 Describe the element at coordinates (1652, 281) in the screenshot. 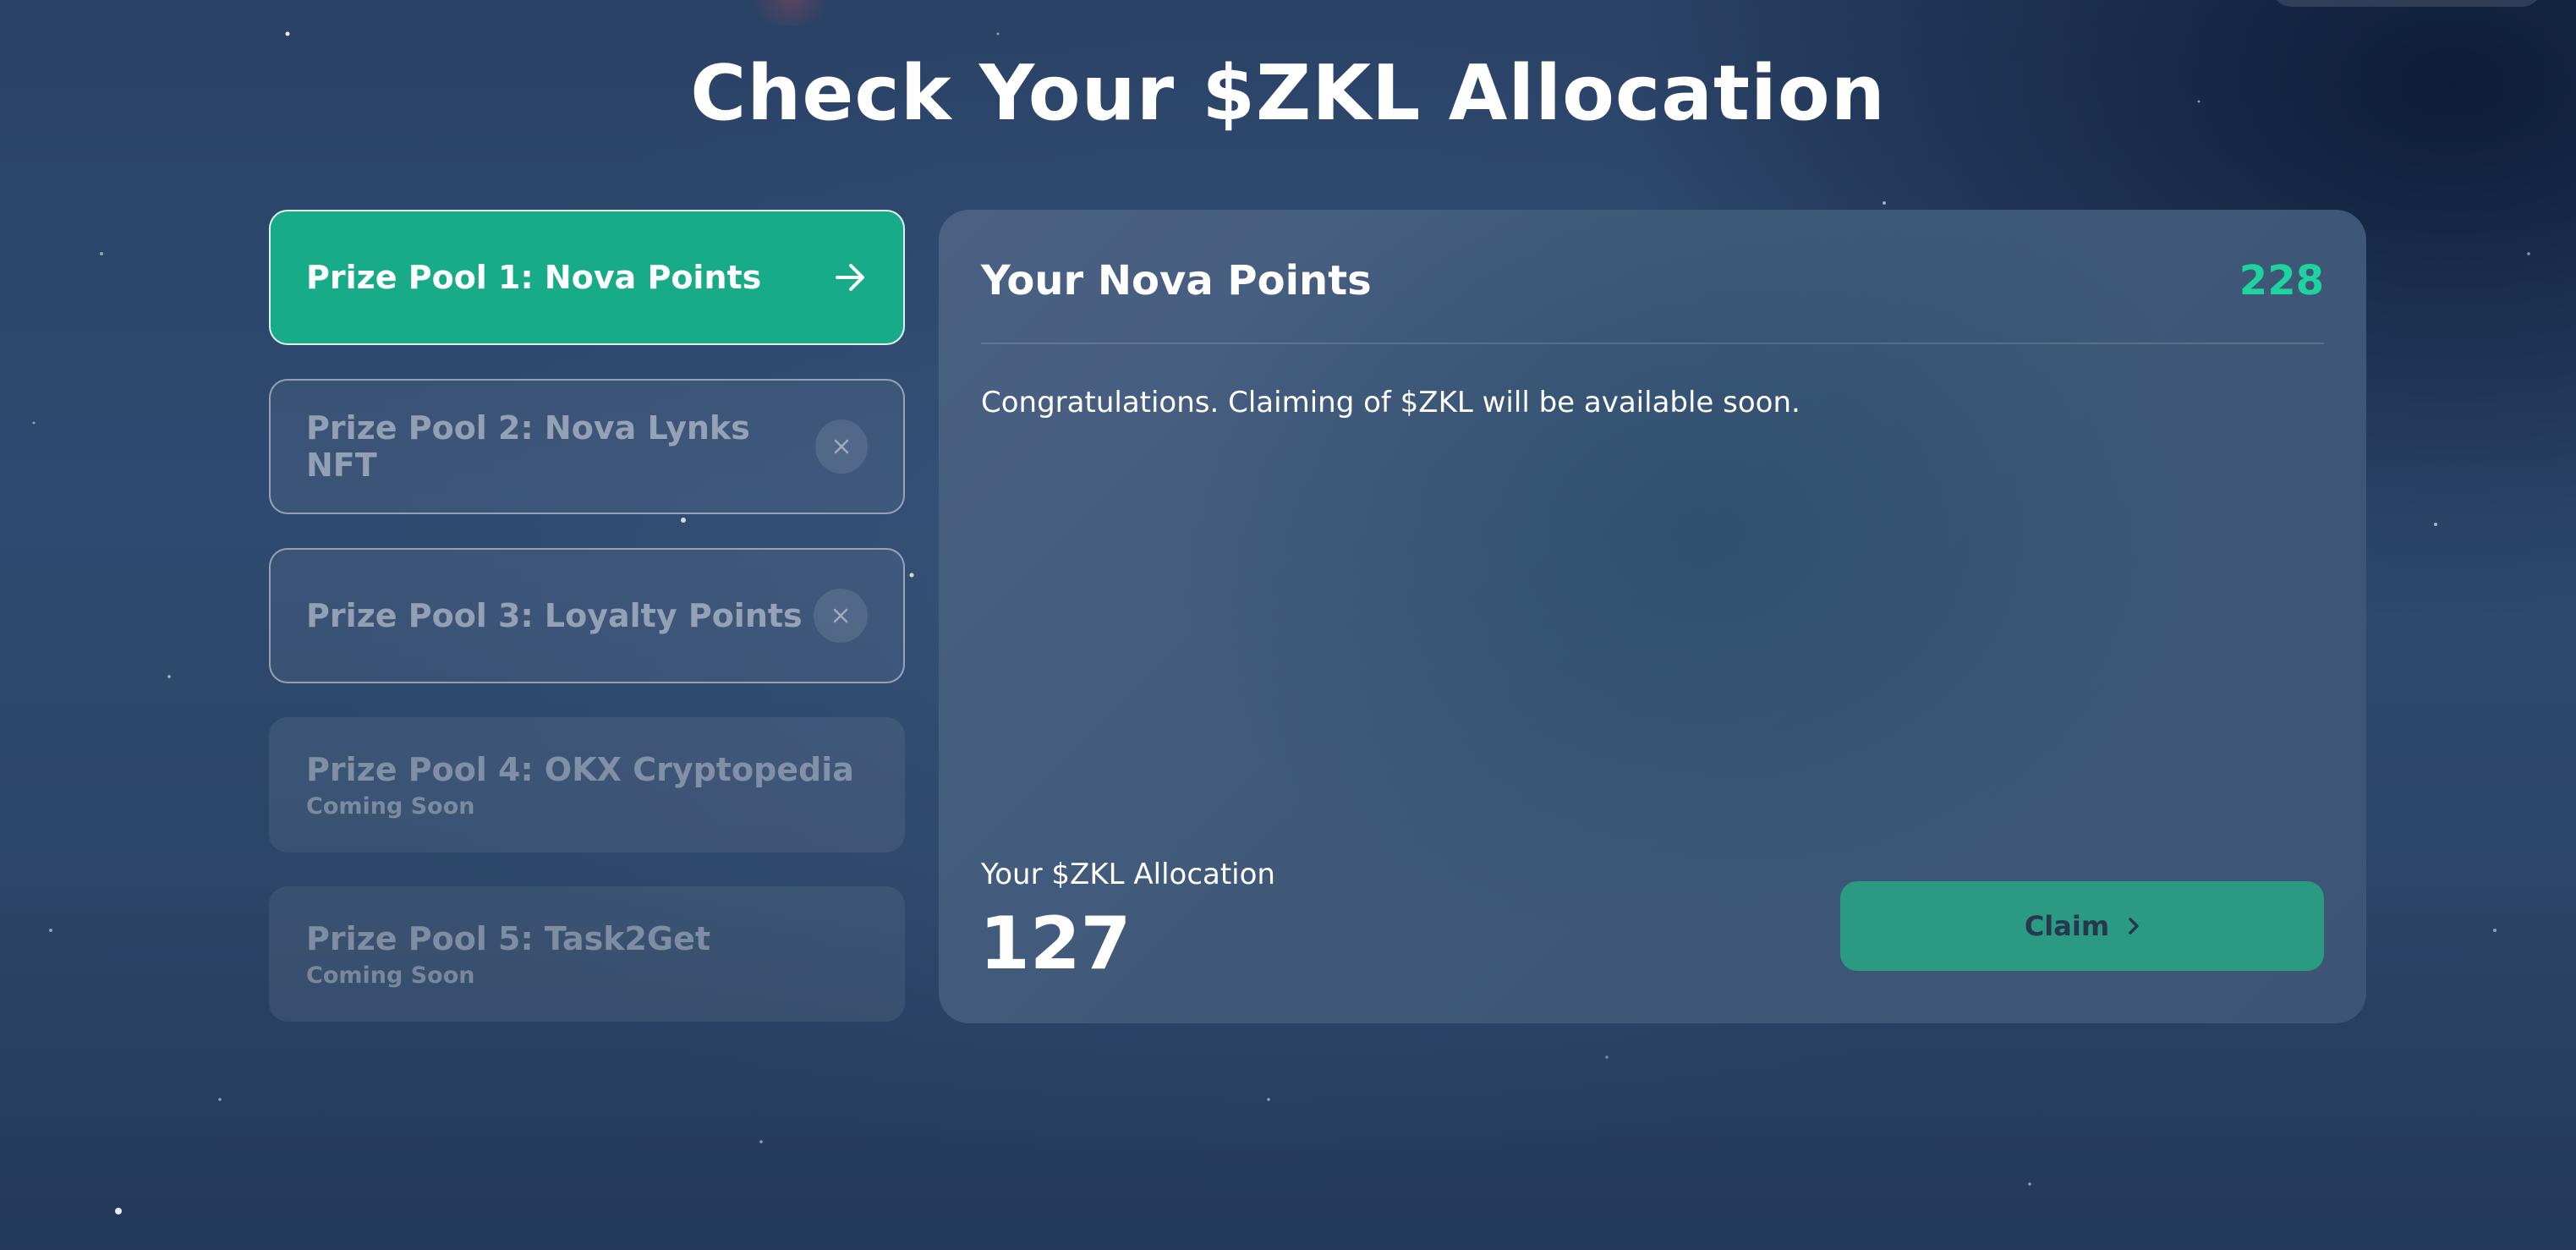

I see `panel-header: Your Nova Points 228` at that location.